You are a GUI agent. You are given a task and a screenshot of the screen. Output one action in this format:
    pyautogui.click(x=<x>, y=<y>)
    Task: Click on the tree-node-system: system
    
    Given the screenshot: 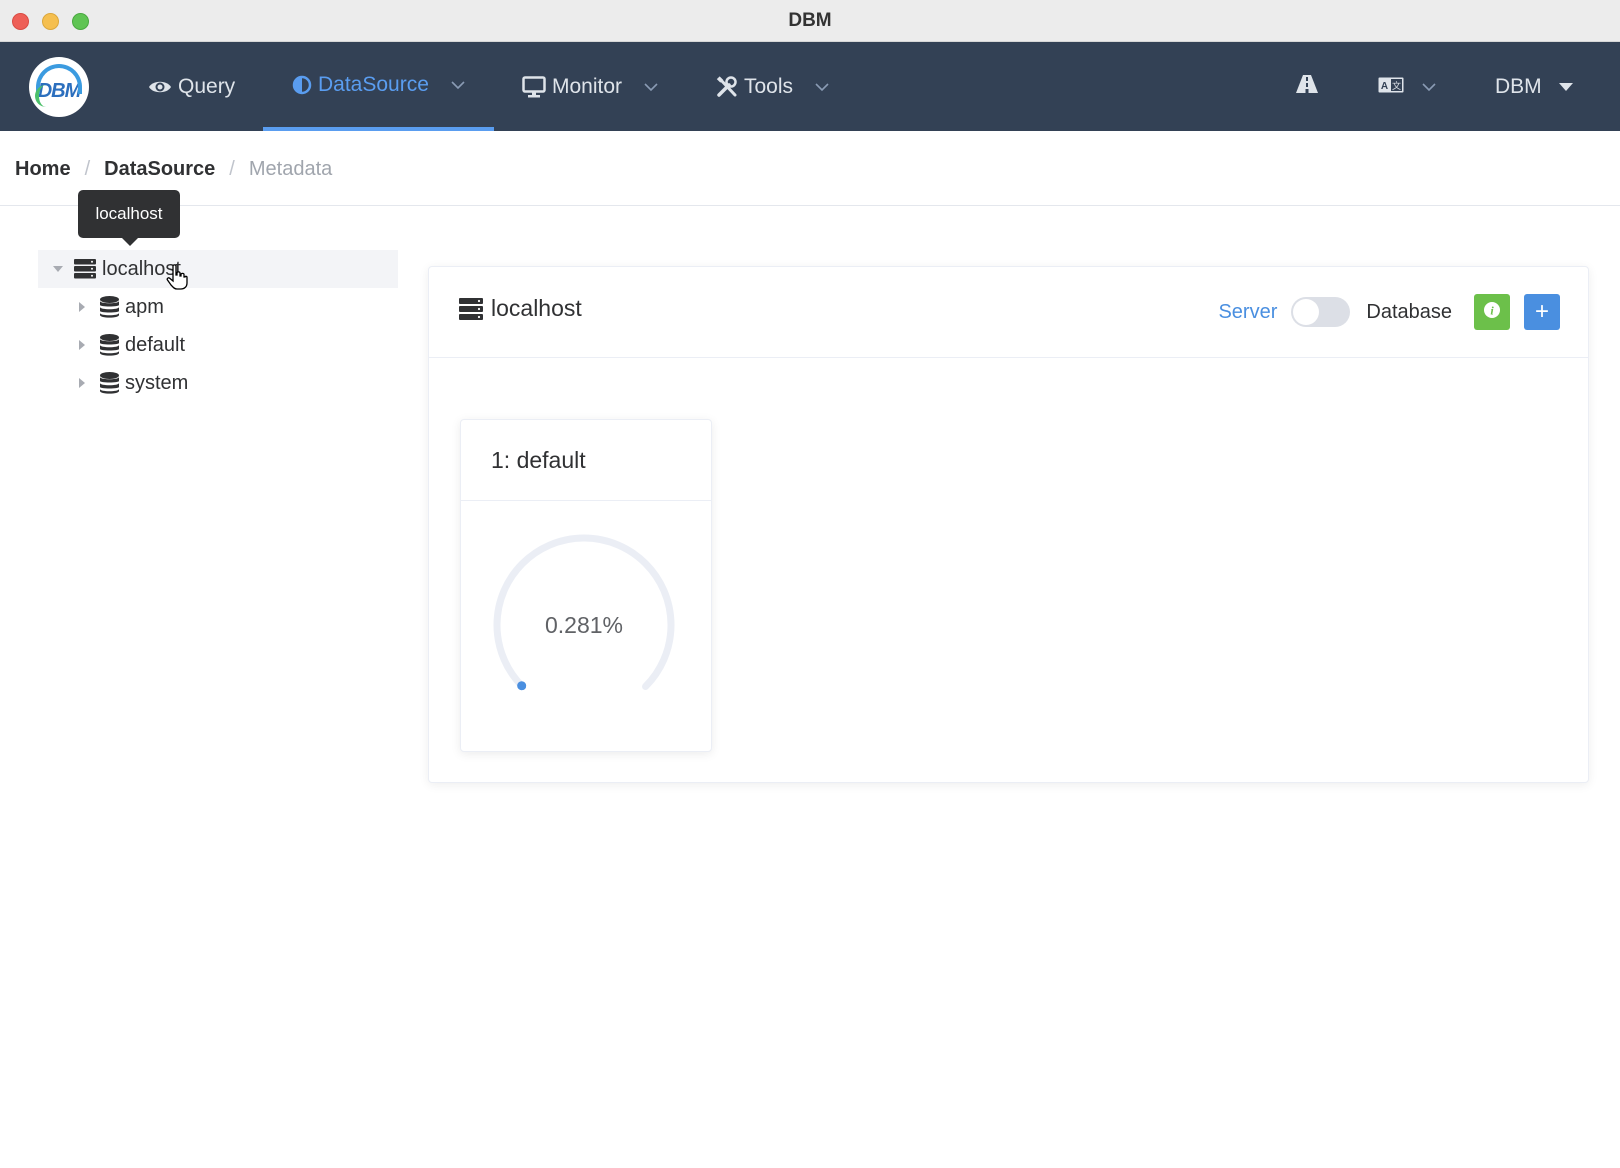 What is the action you would take?
    pyautogui.click(x=218, y=383)
    